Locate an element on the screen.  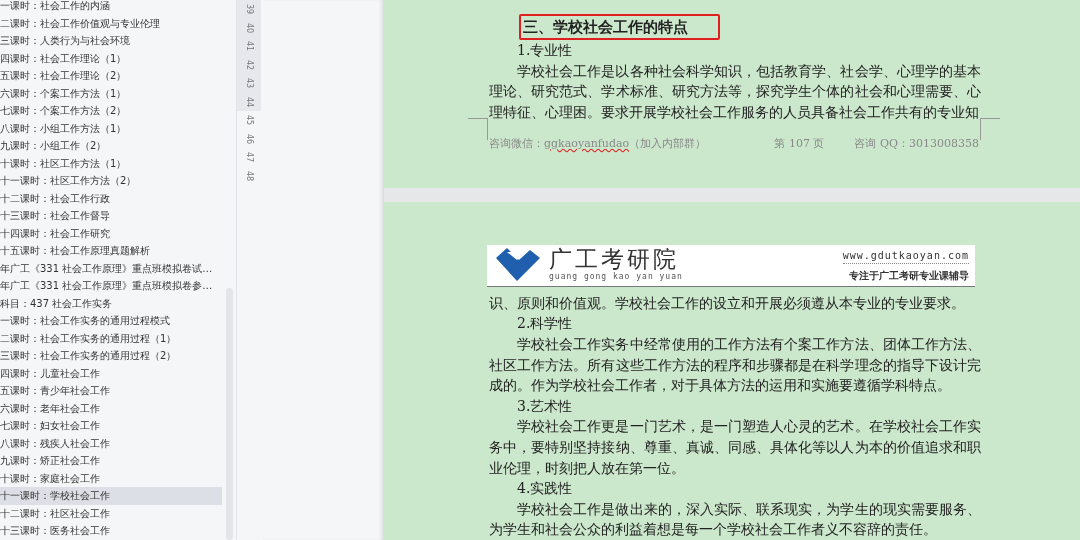
outline-item: 十三课时：社会工作督导 is located at coordinates (111, 216).